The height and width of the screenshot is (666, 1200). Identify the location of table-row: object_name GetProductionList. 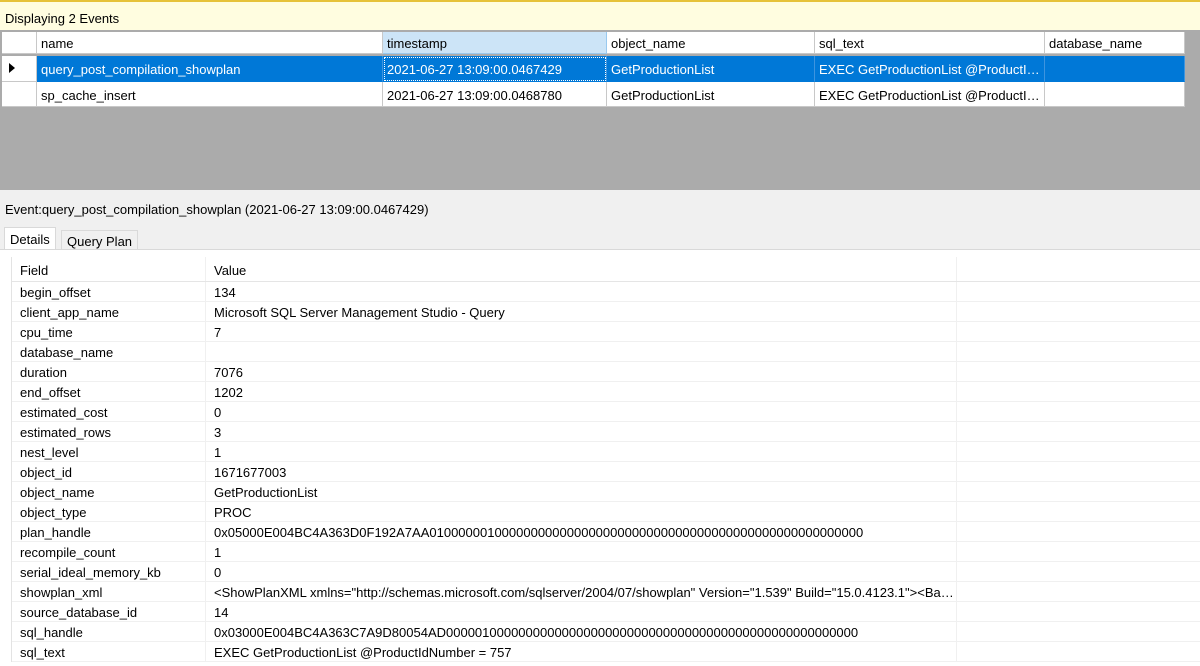
(606, 492).